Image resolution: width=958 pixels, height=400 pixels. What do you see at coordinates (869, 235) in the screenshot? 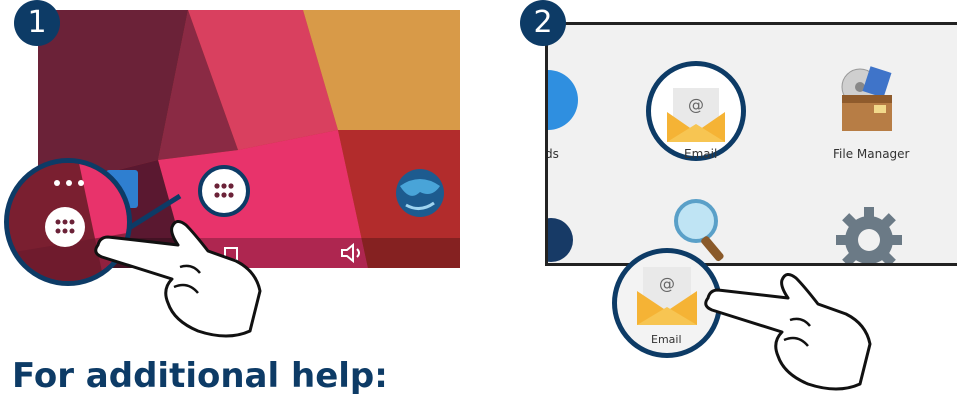
I see `settings-gear-icon` at bounding box center [869, 235].